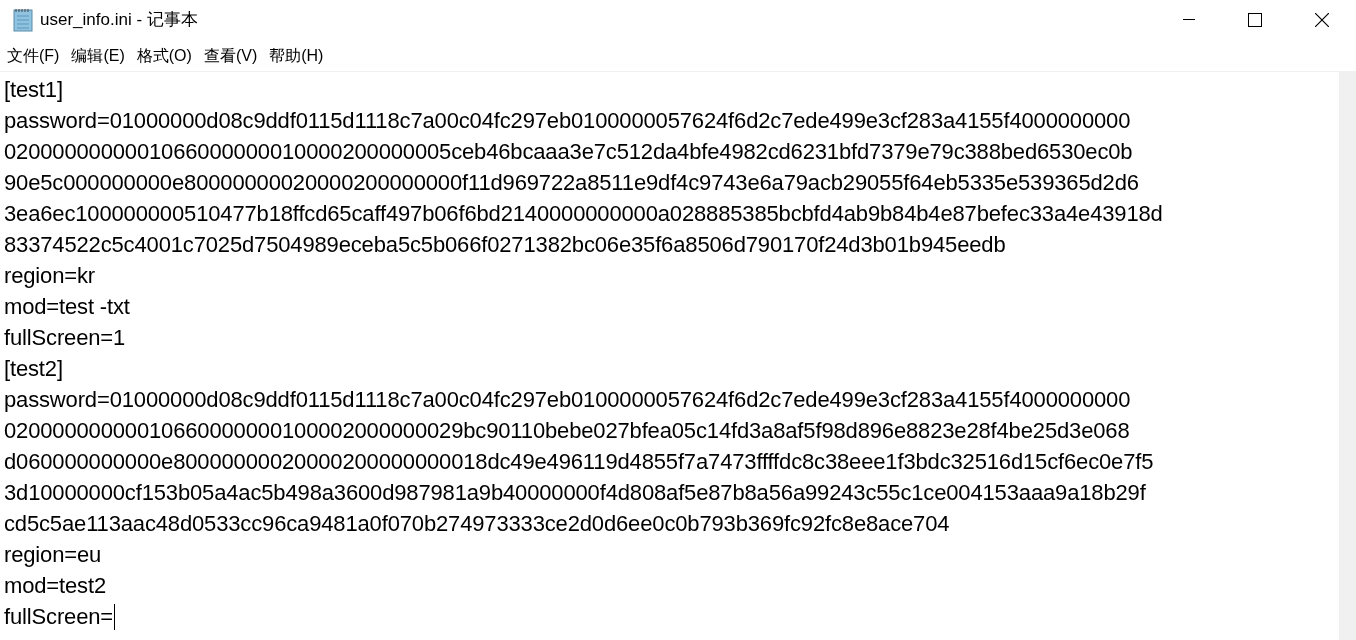  I want to click on text-line: [test1], so click(33, 90).